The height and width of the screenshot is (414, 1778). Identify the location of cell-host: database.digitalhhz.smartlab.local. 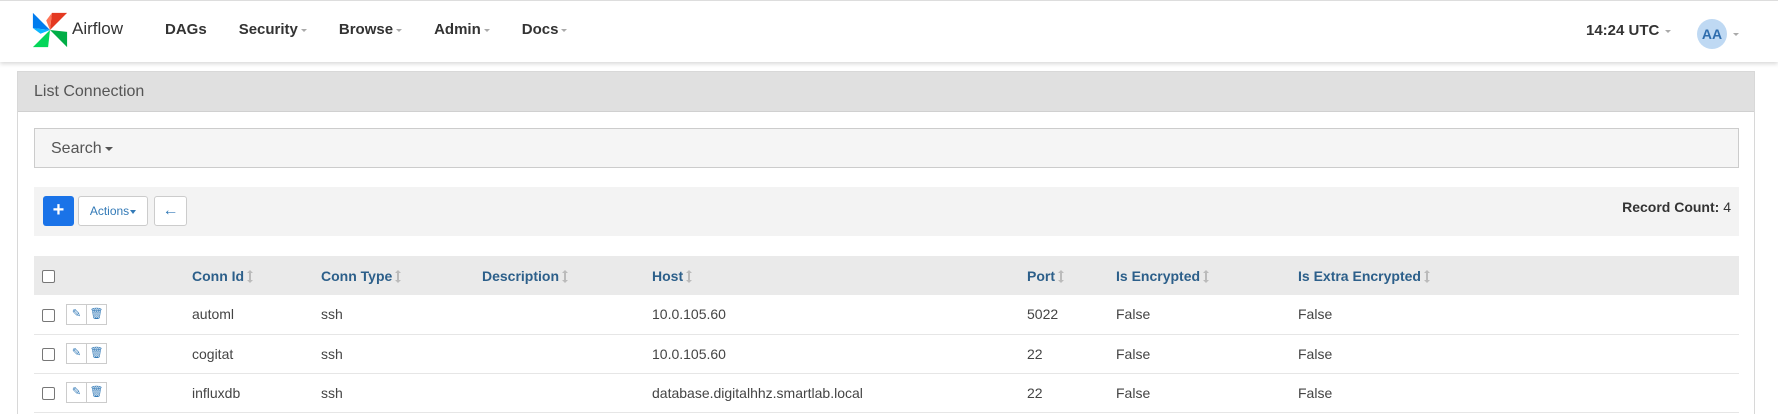
(757, 392).